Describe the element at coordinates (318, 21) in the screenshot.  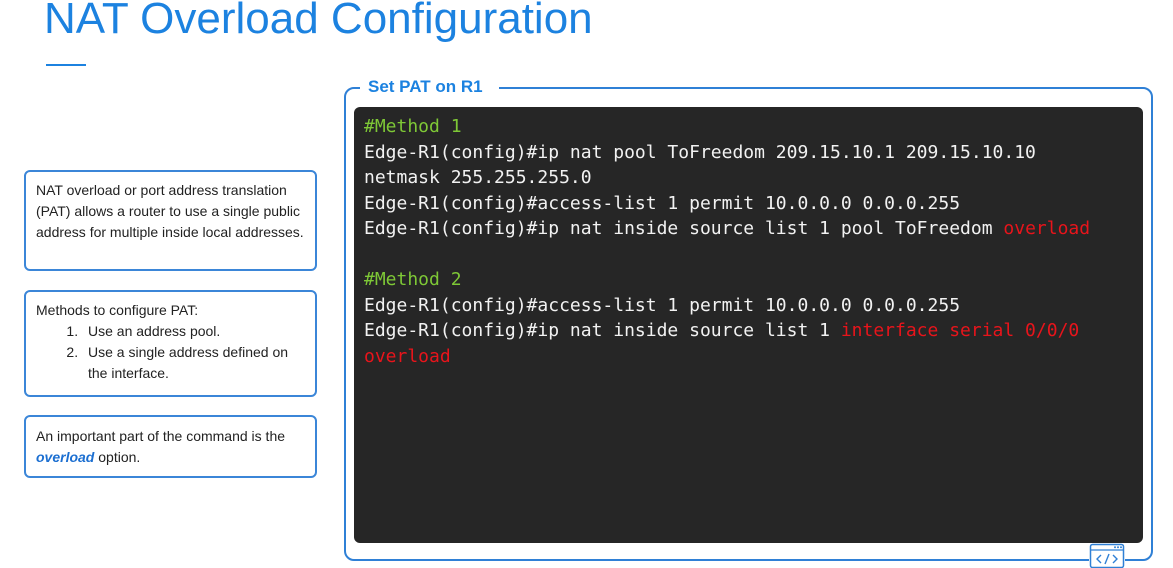
I see `slide-title: NAT Overload Configuration` at that location.